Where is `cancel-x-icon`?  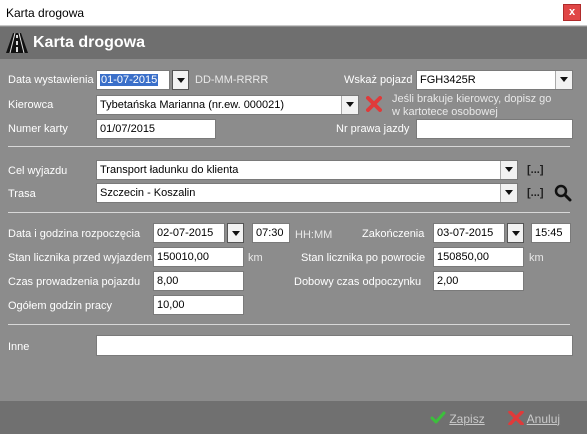 cancel-x-icon is located at coordinates (516, 418).